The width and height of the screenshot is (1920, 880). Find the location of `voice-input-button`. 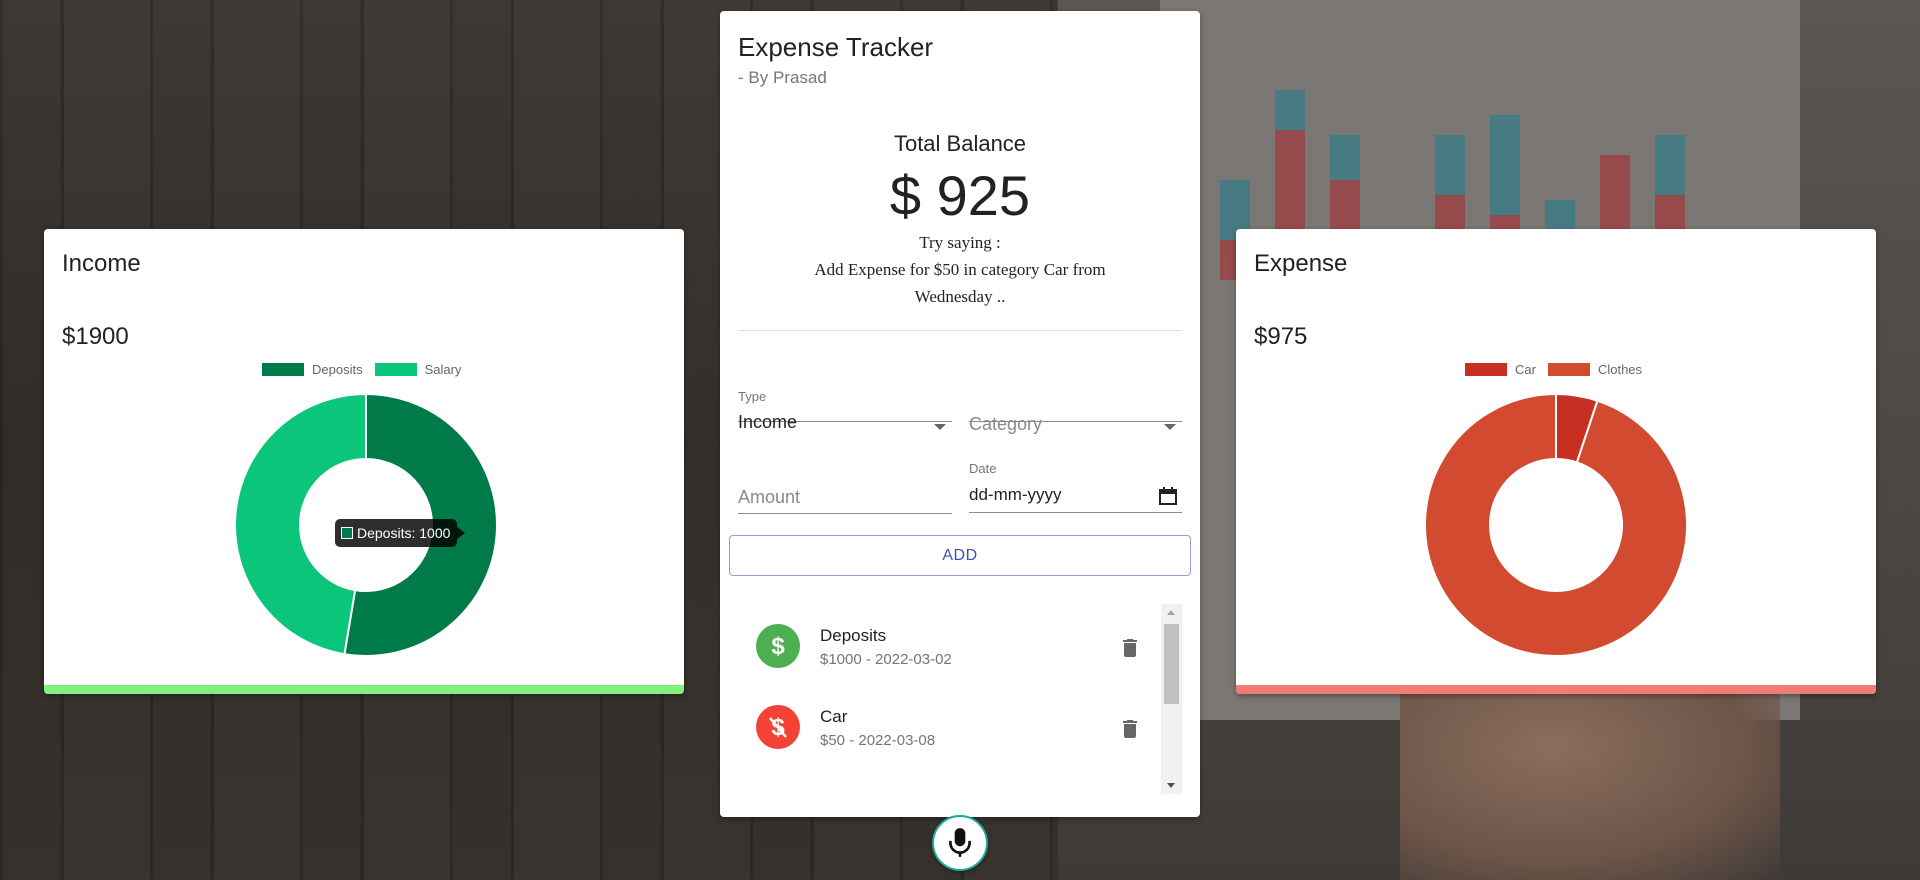

voice-input-button is located at coordinates (960, 843).